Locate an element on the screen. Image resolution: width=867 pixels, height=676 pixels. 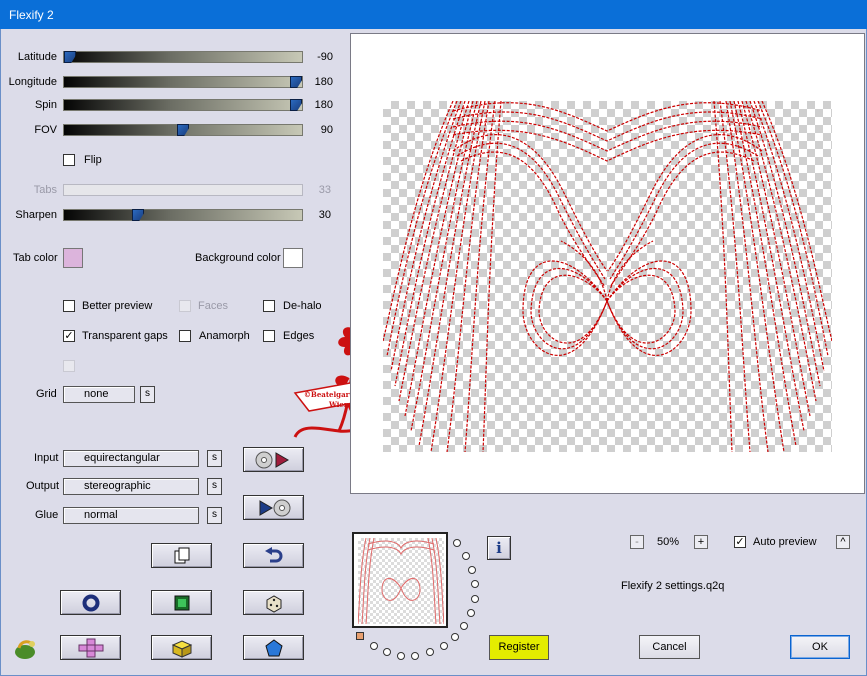
extra-option-checkbox is located at coordinates (69, 366).